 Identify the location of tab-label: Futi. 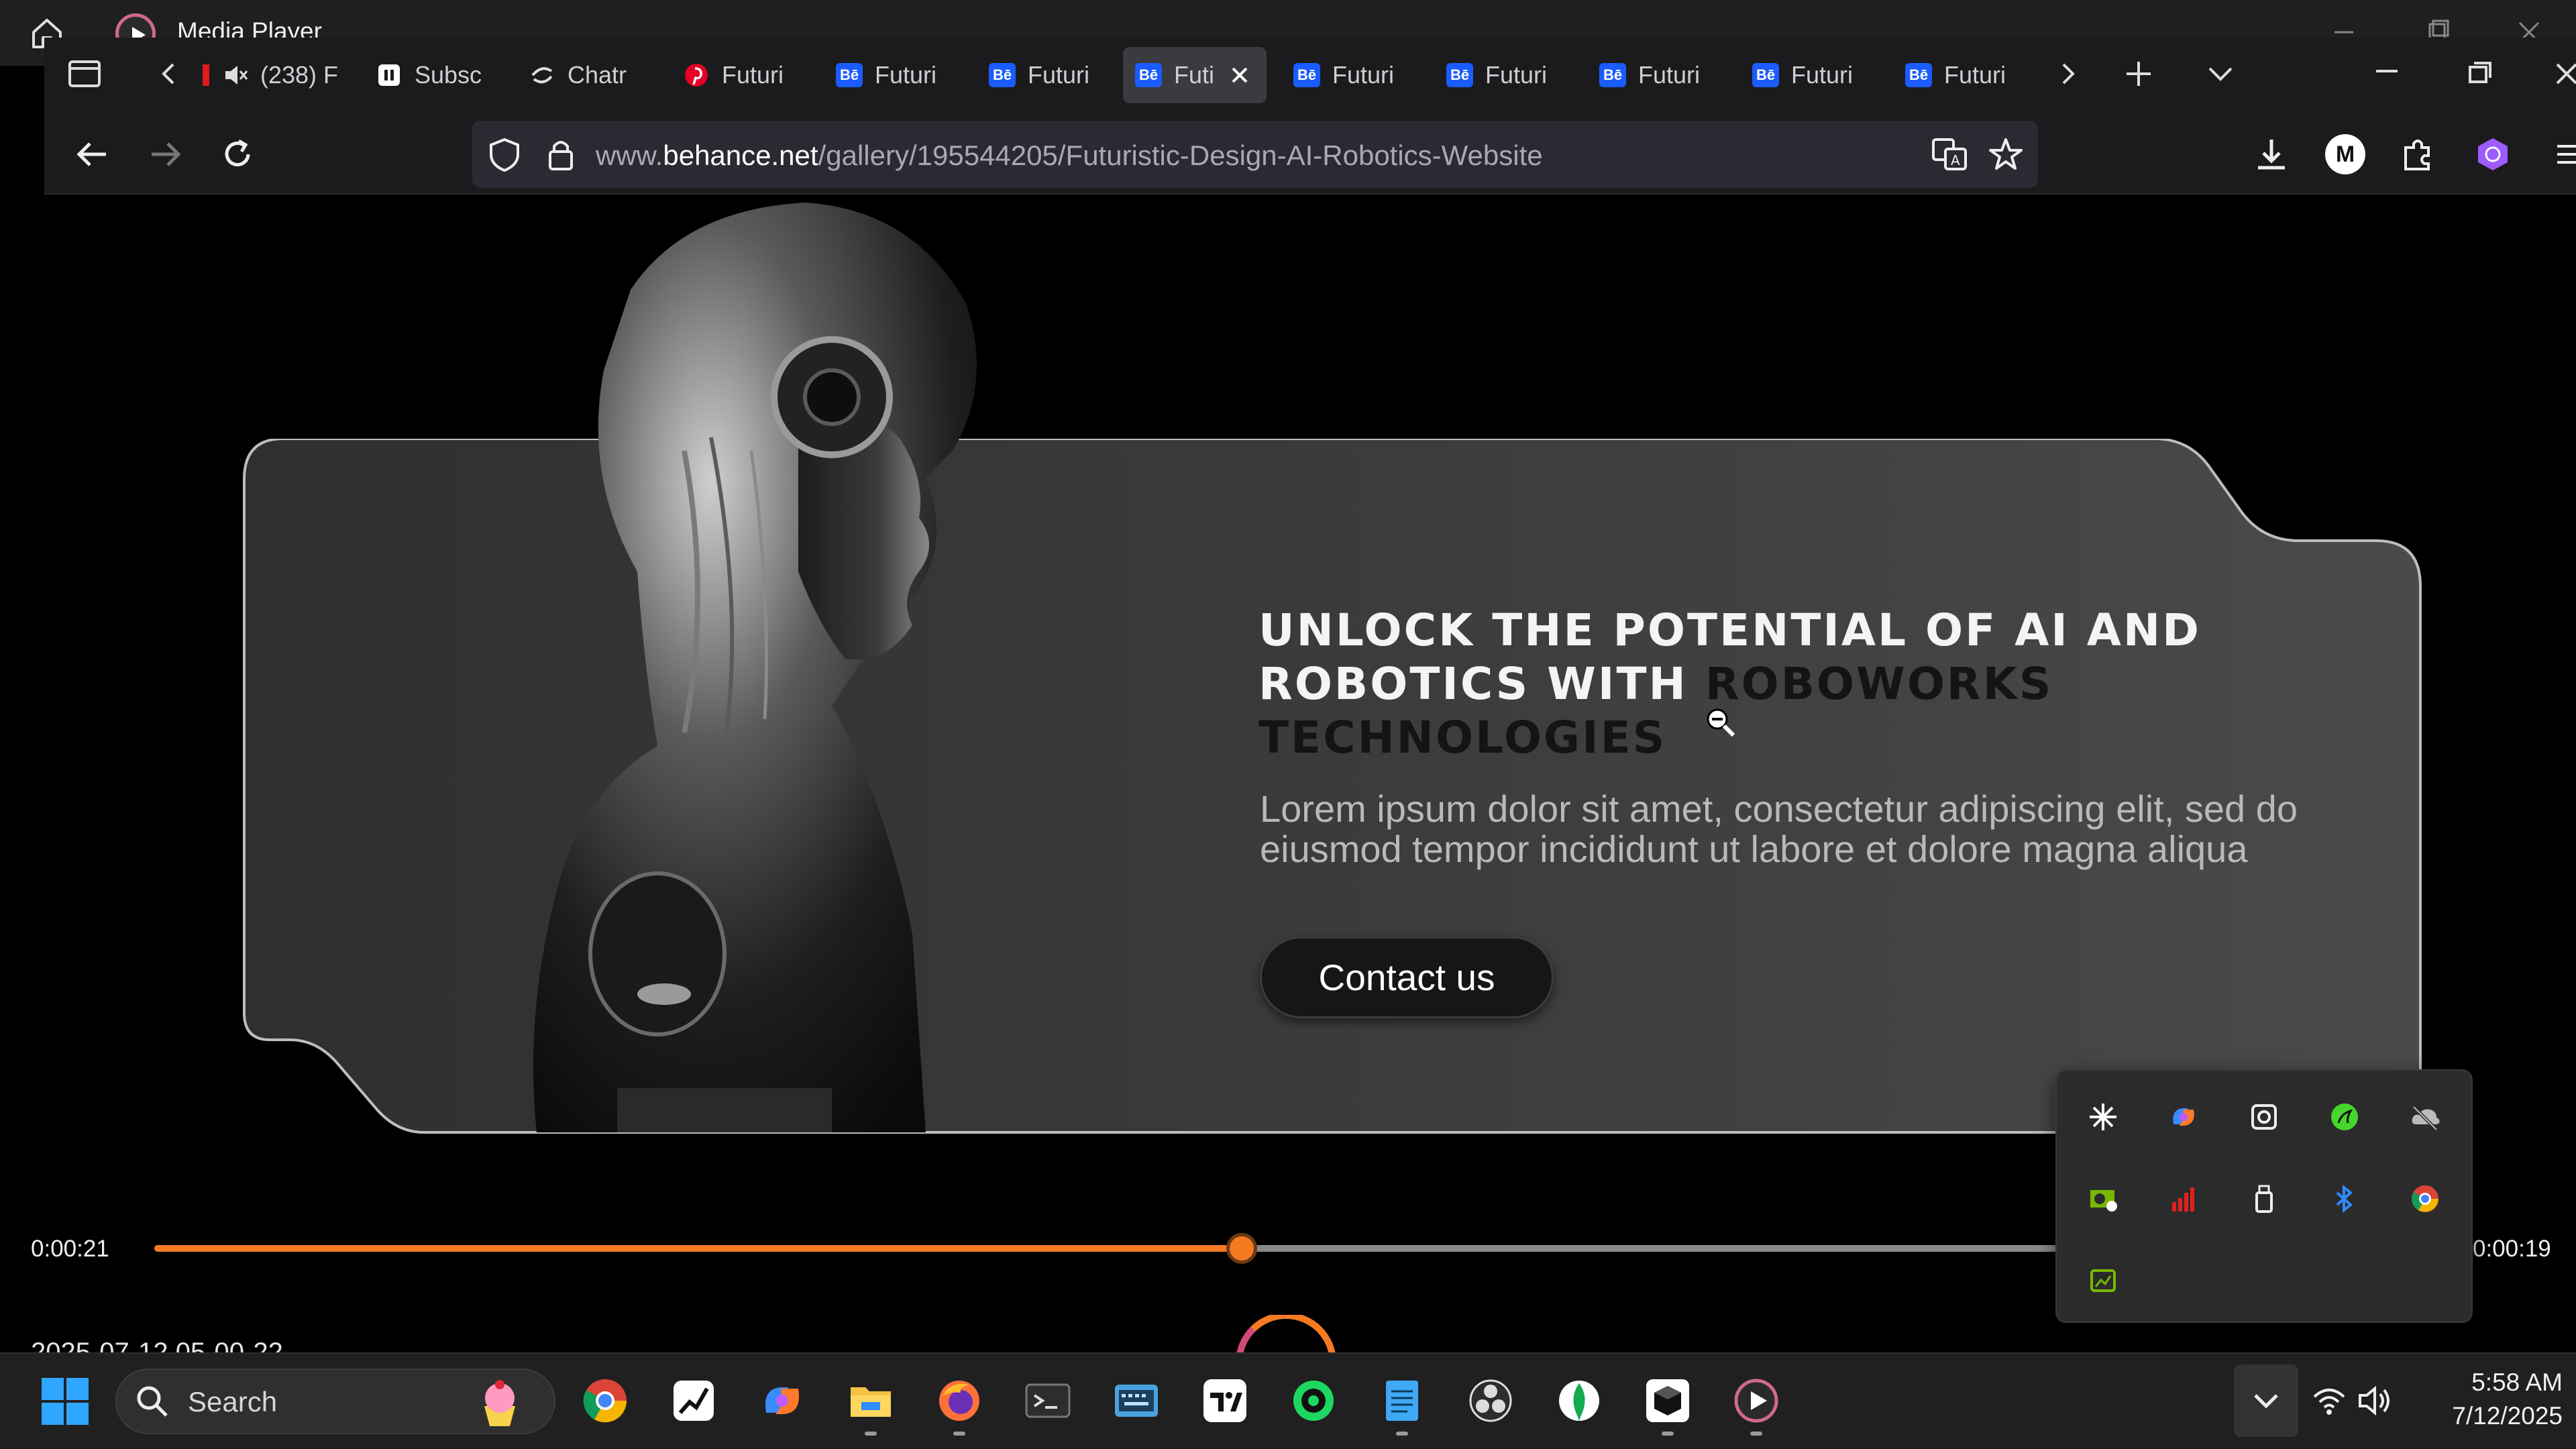
(1194, 75).